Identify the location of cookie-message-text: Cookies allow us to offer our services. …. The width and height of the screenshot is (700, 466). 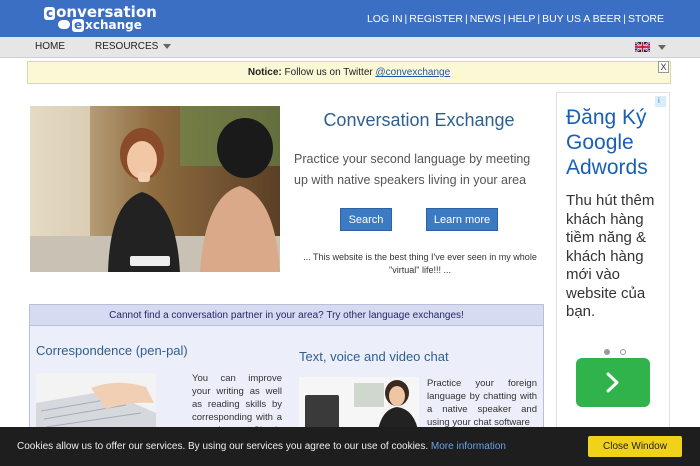
(224, 446).